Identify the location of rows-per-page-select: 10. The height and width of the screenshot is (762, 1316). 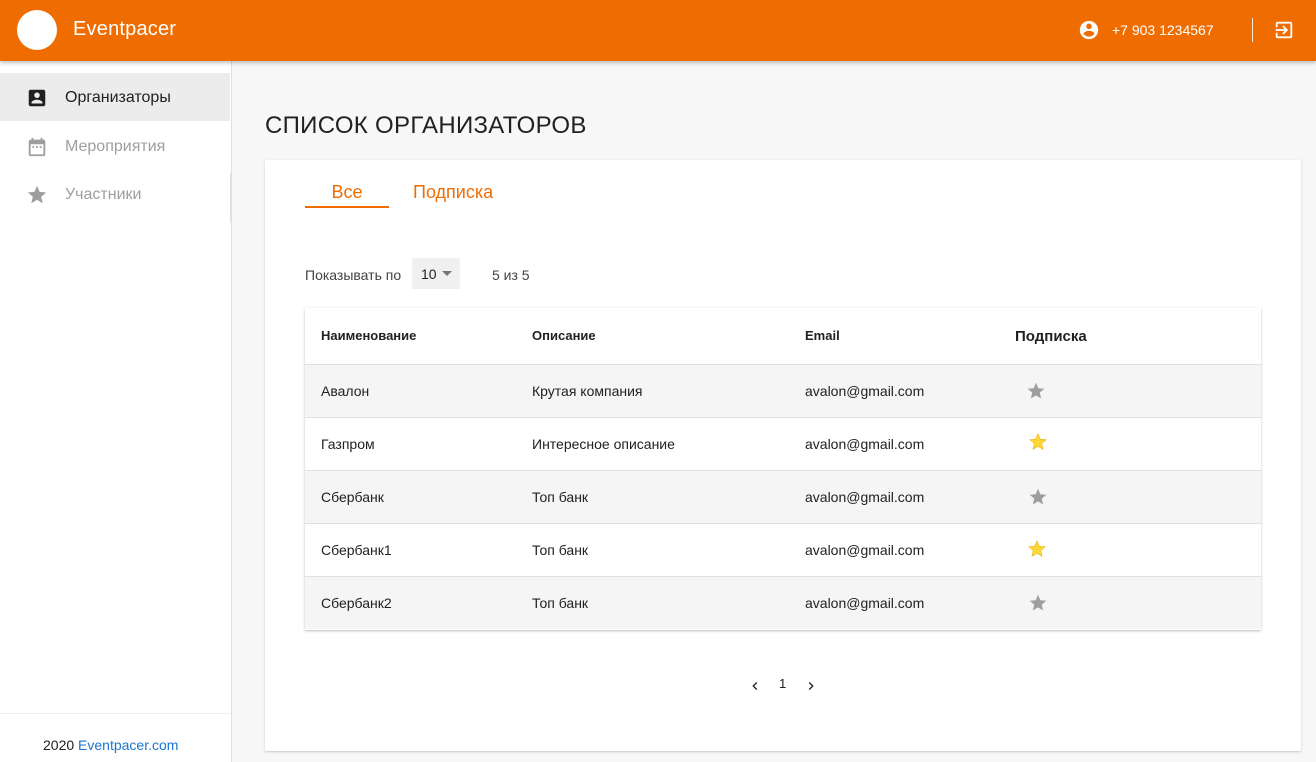
(436, 273).